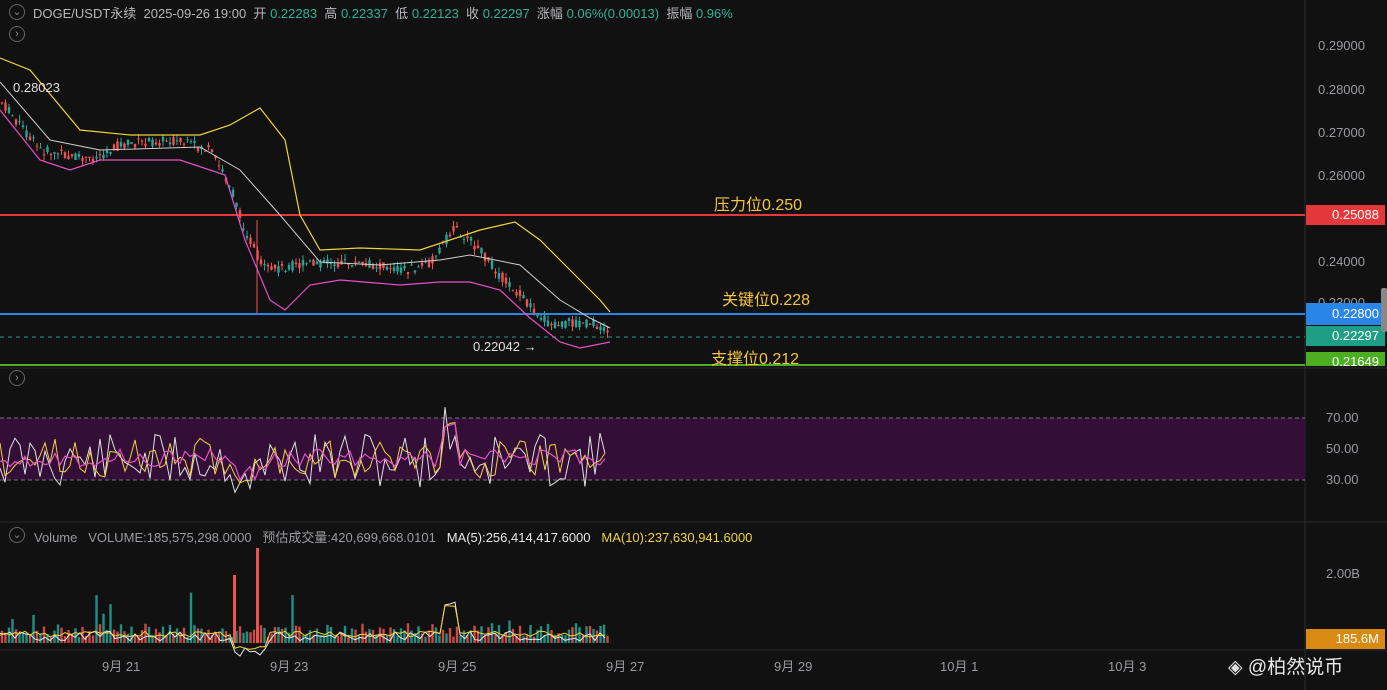 The width and height of the screenshot is (1387, 690). I want to click on volume-collapse-icon: ⌄, so click(17, 535).